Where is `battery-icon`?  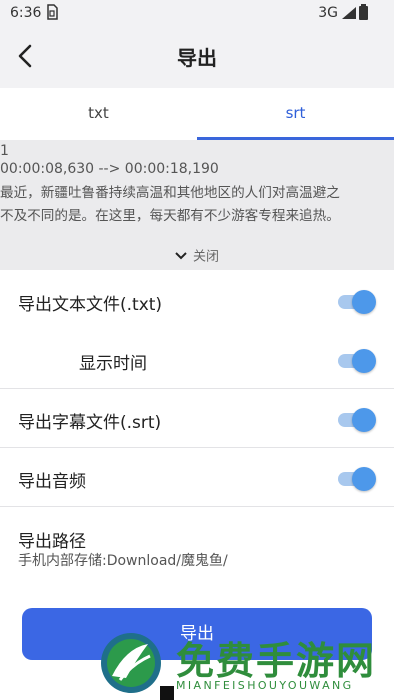
battery-icon is located at coordinates (363, 12).